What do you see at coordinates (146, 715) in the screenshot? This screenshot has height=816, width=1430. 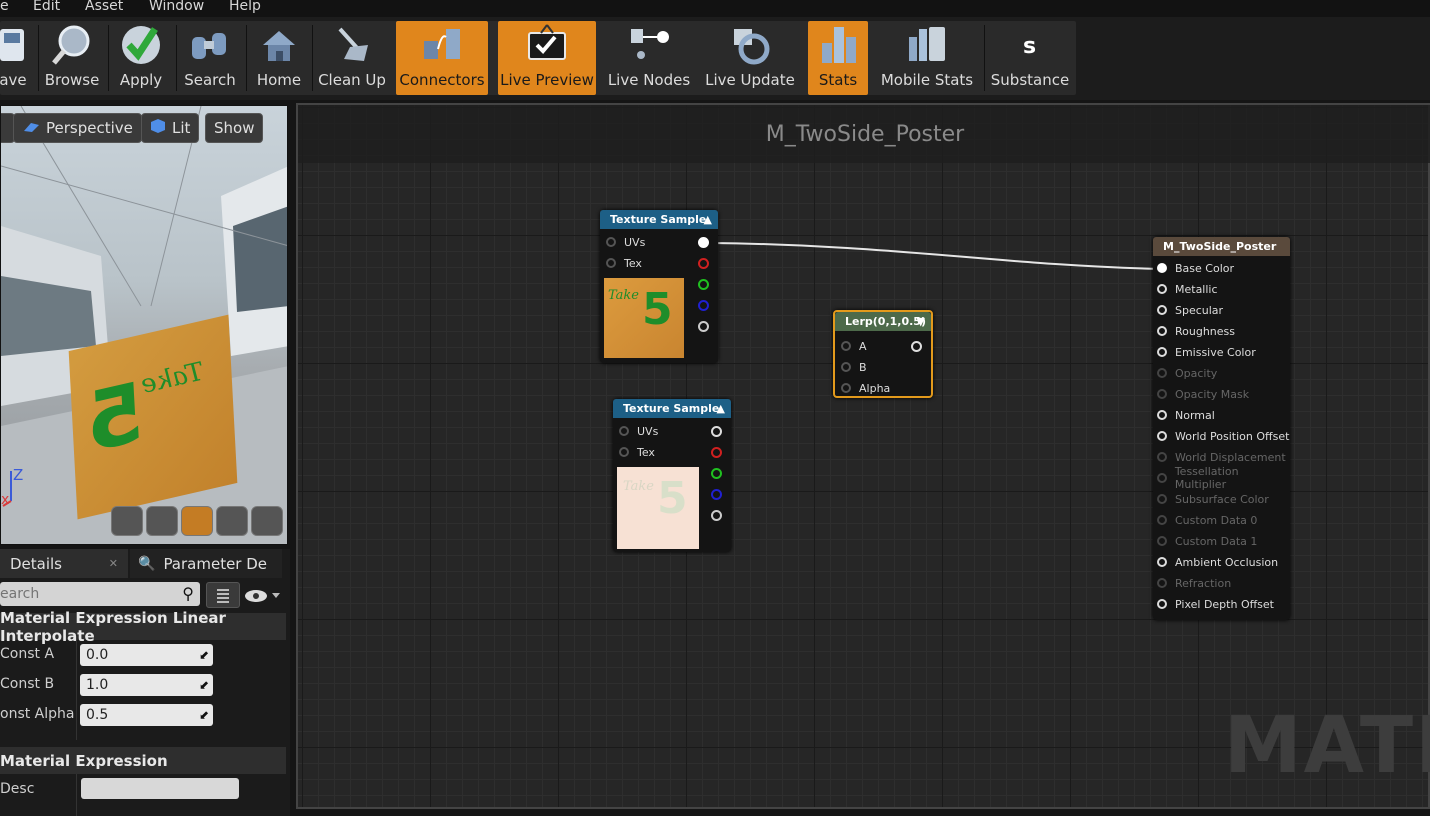 I see `const-alpha-field: 0.5 ⬋` at bounding box center [146, 715].